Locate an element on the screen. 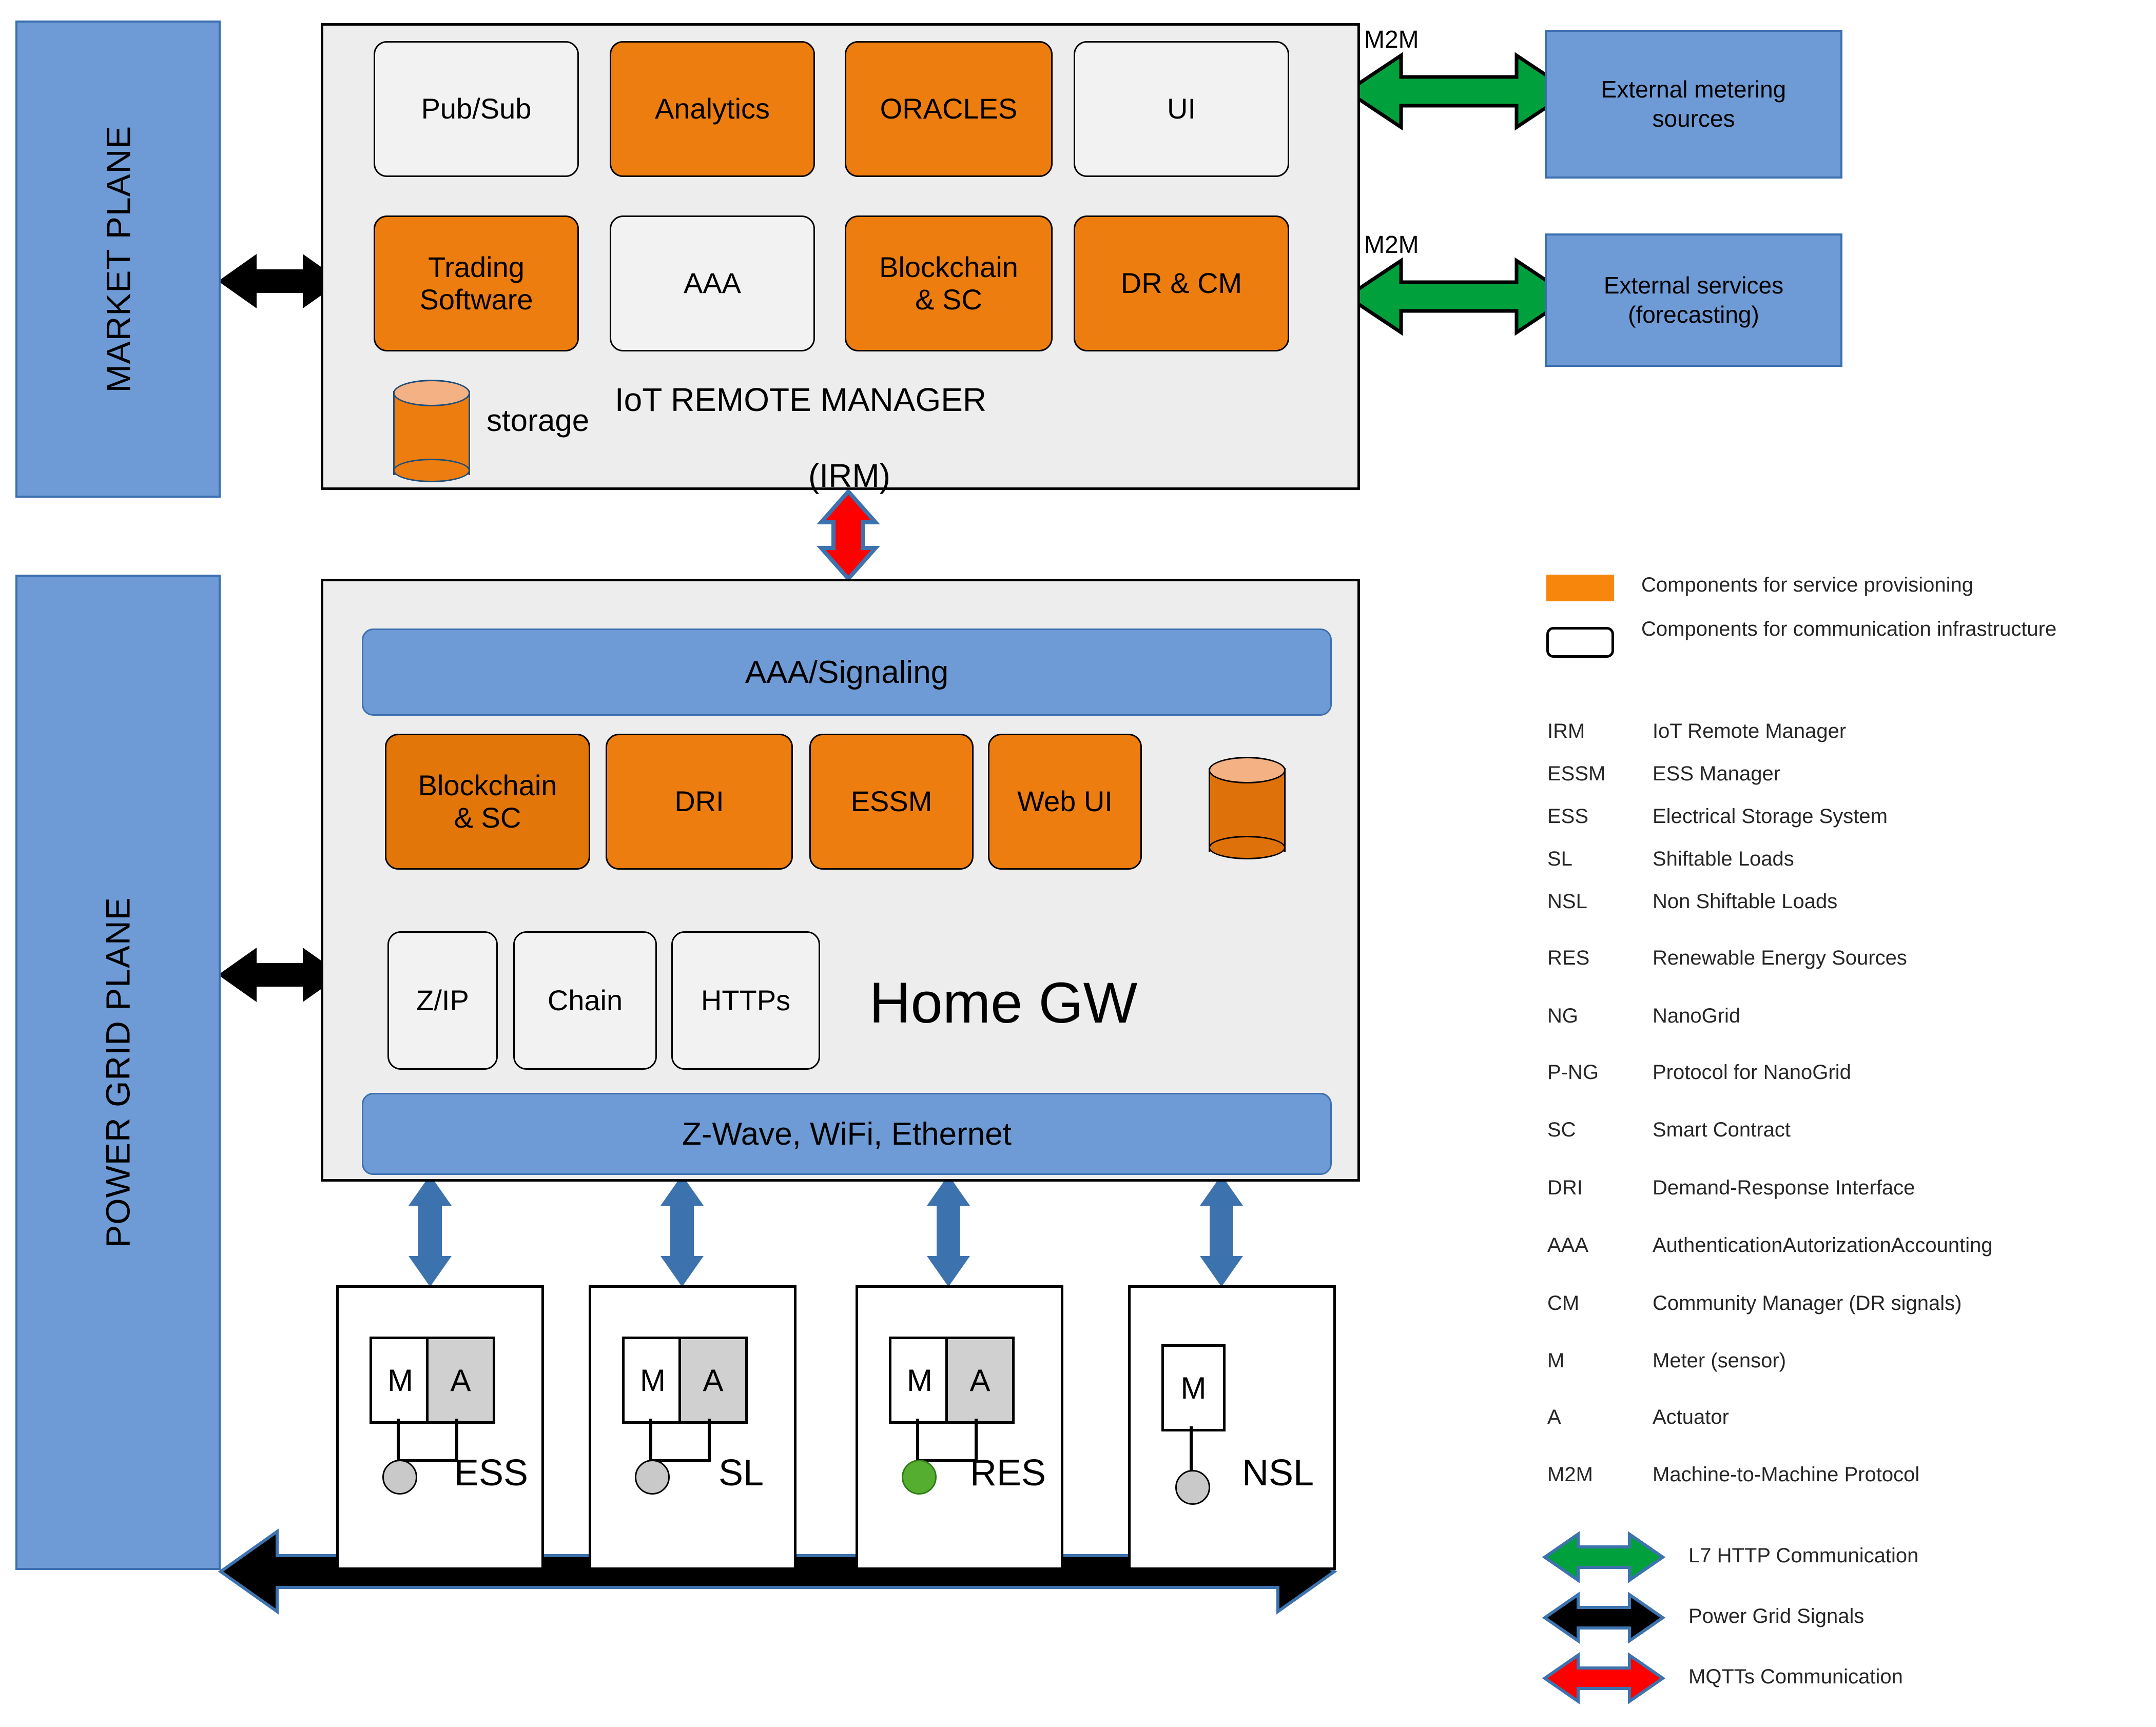  home-gw-module-https: HTTPs is located at coordinates (745, 1000).